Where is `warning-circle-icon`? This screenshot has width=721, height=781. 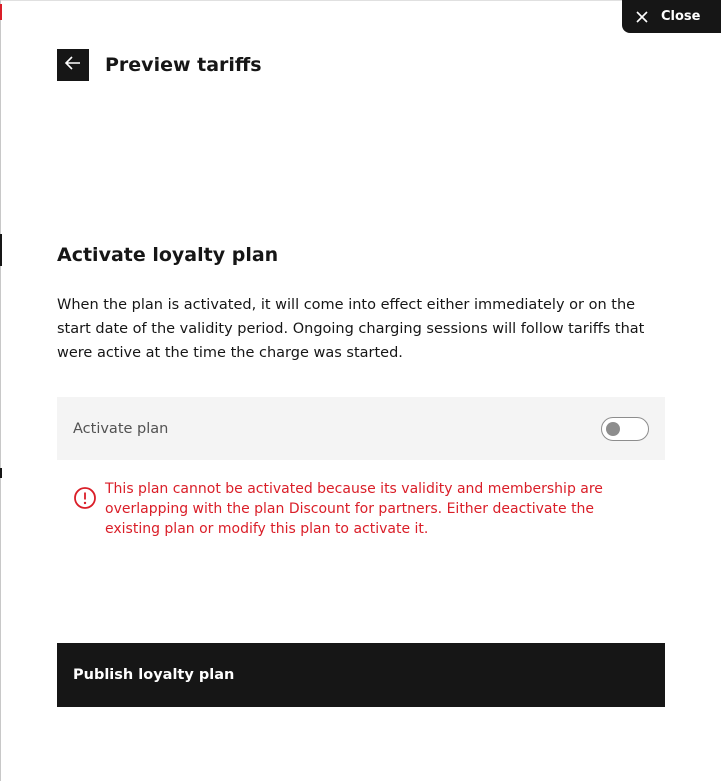
warning-circle-icon is located at coordinates (85, 498).